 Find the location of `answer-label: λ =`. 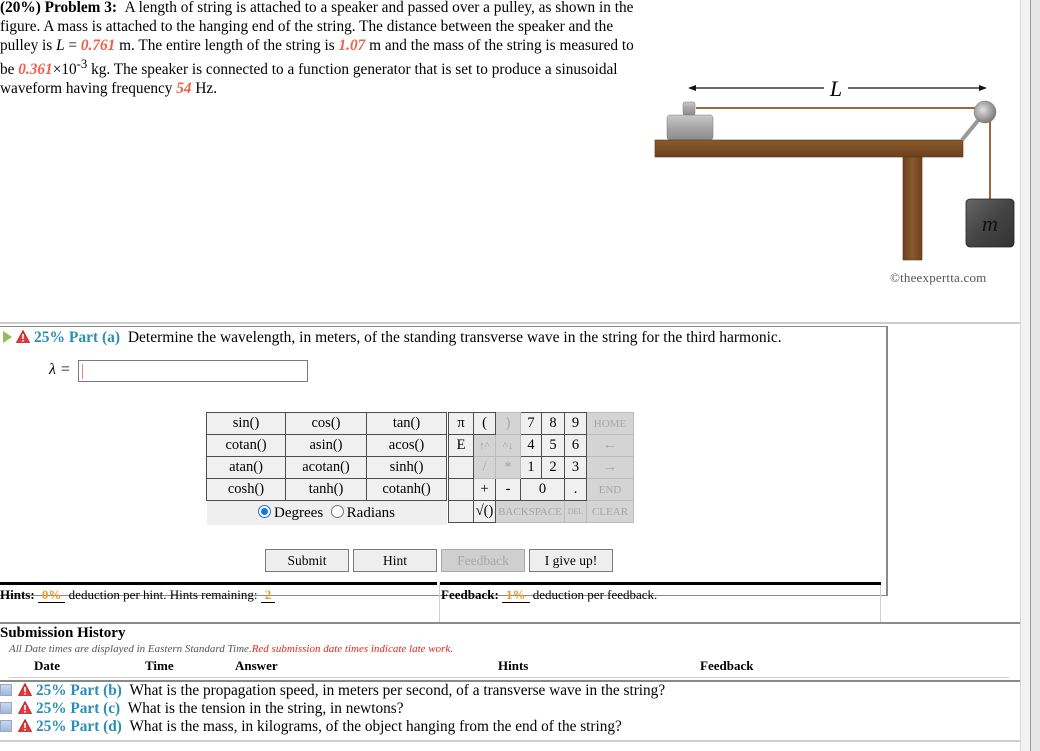

answer-label: λ = is located at coordinates (60, 369).